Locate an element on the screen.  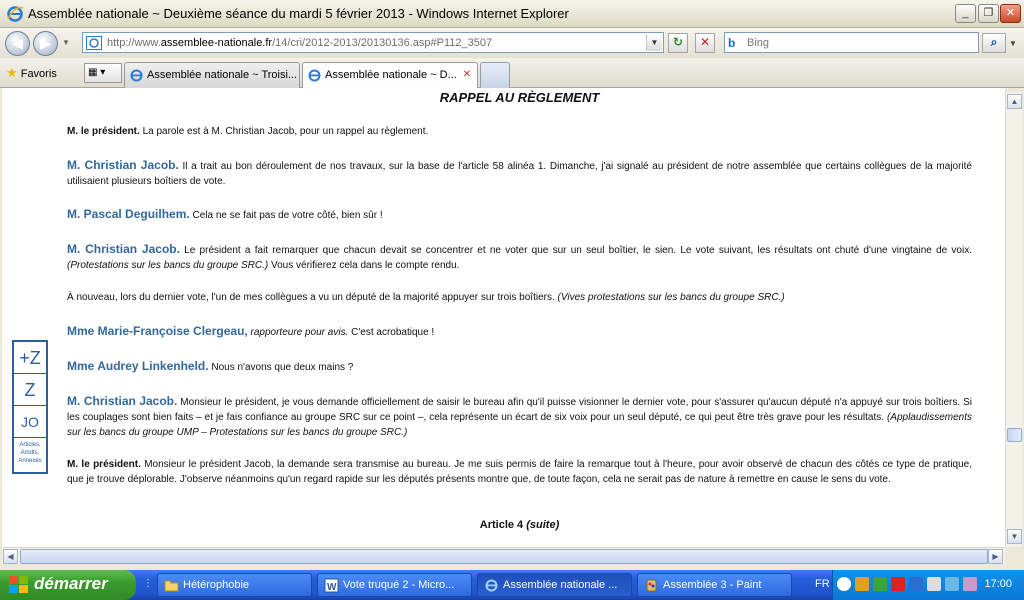
scroll-right-icon: ▶ is located at coordinates (995, 556).